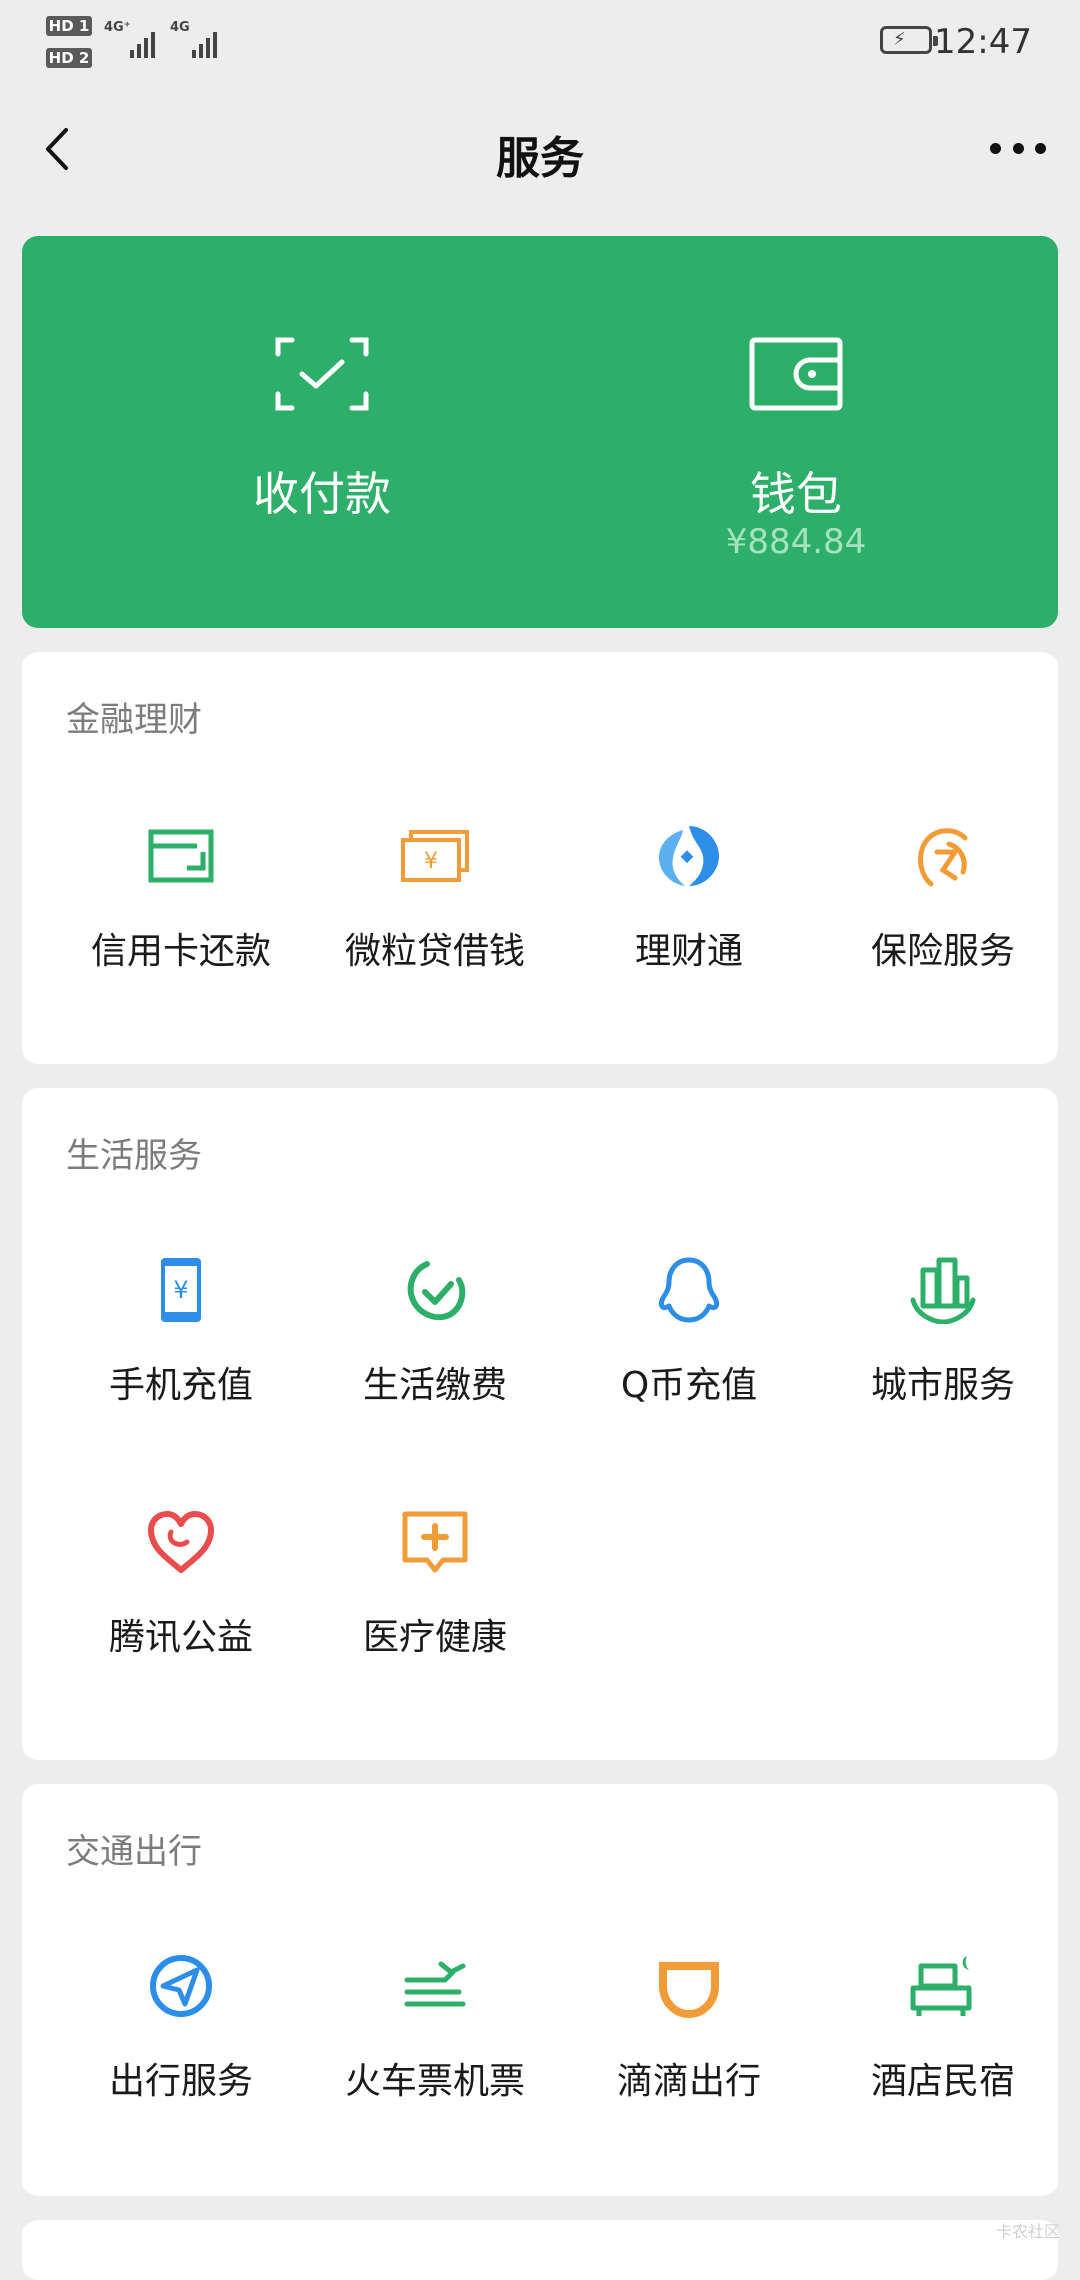 Image resolution: width=1080 pixels, height=2280 pixels. Describe the element at coordinates (435, 1356) in the screenshot. I see `utility-payment-item: 生活缴费` at that location.